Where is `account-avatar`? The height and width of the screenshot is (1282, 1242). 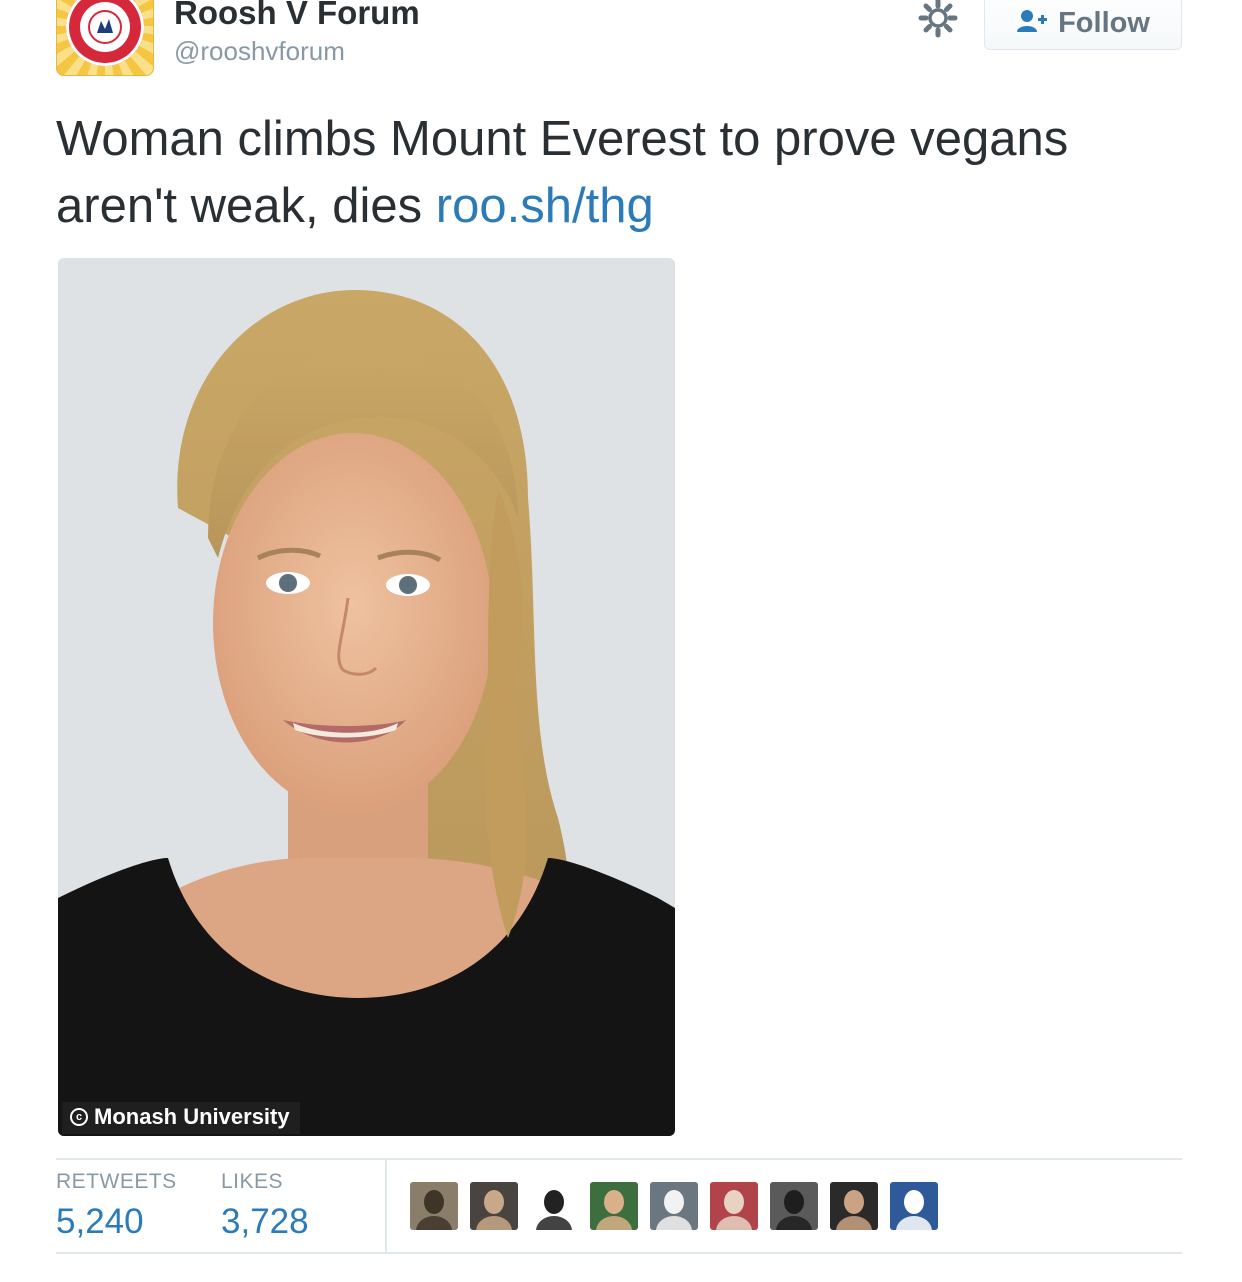
account-avatar is located at coordinates (105, 38).